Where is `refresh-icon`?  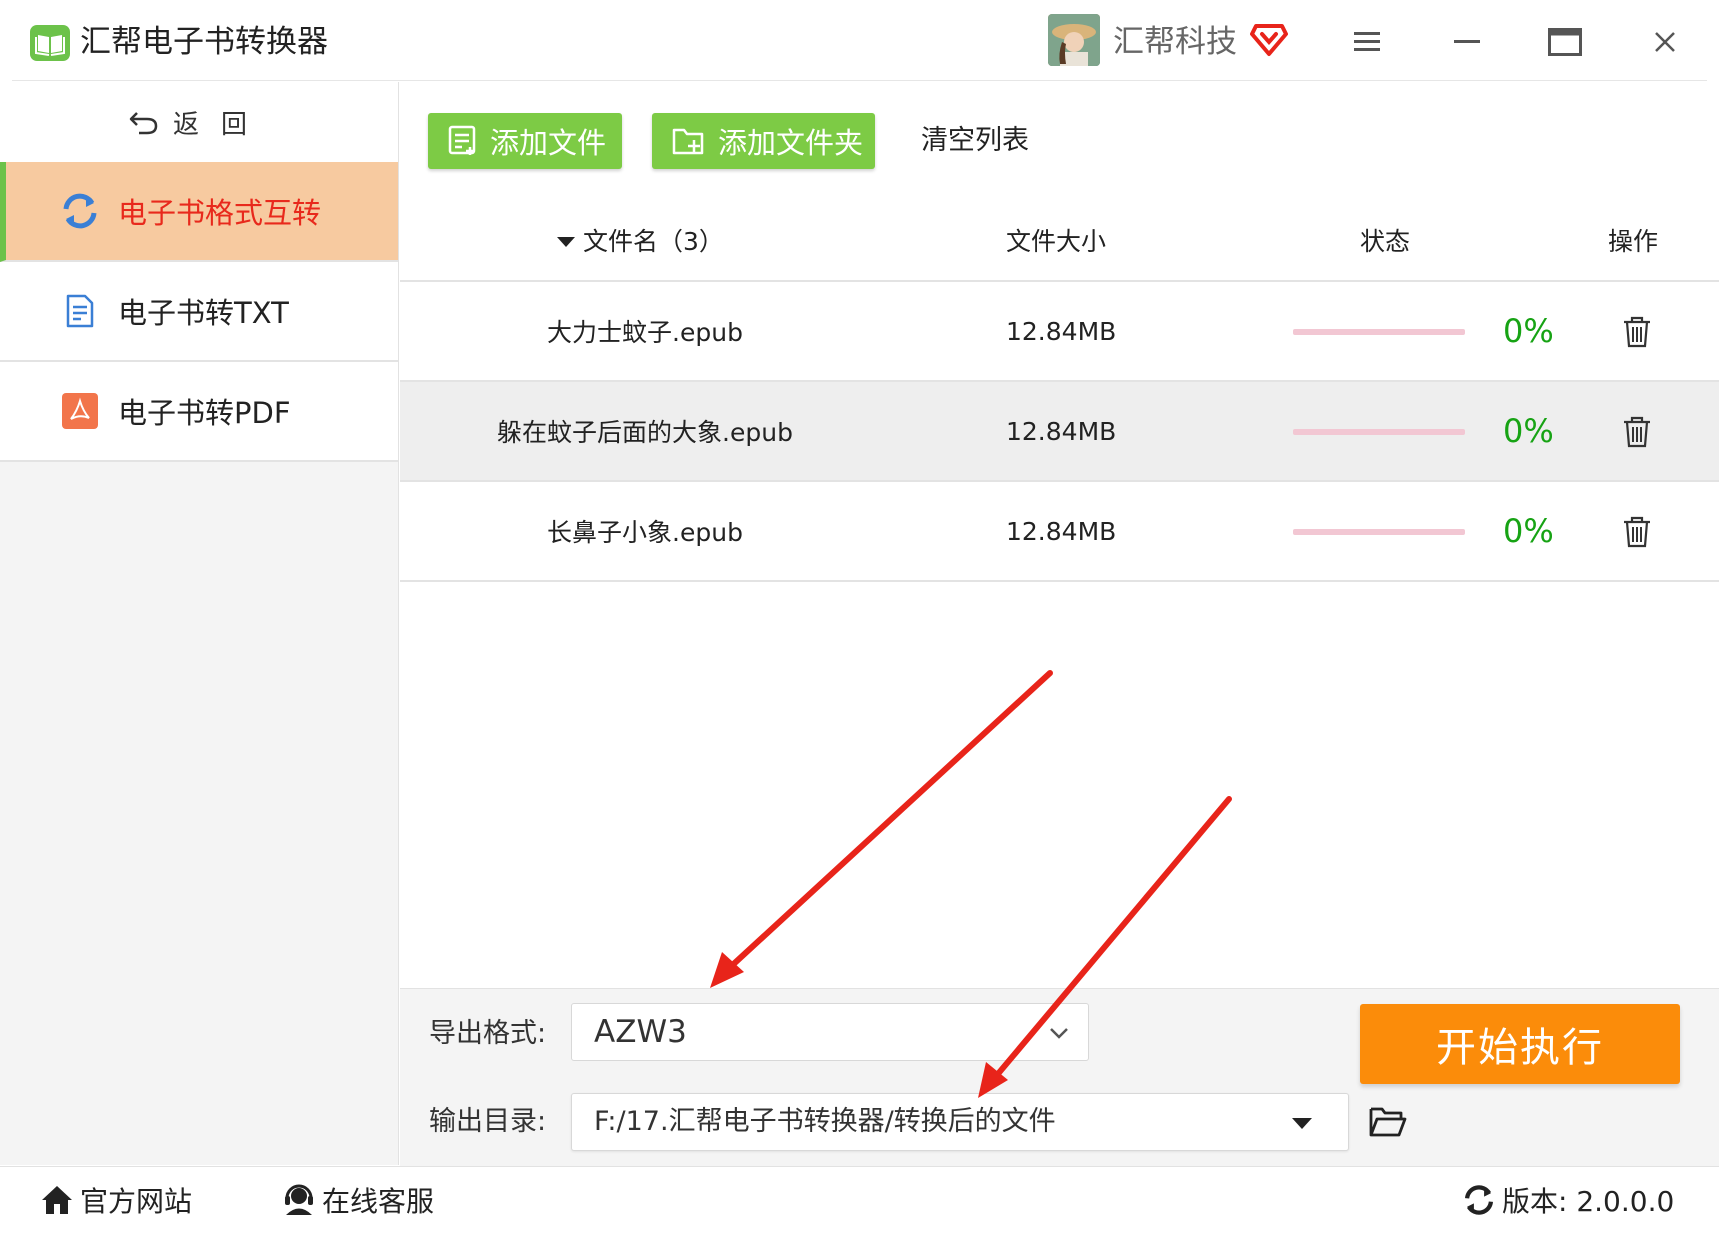
refresh-icon is located at coordinates (1479, 1200).